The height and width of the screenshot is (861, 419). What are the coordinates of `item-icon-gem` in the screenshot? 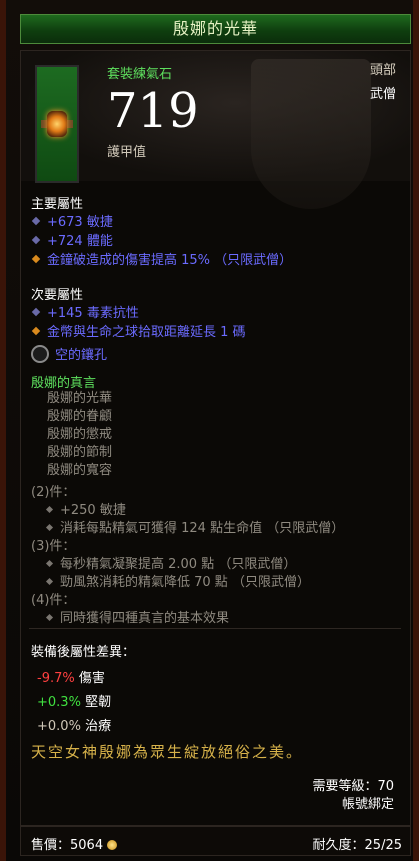 It's located at (57, 124).